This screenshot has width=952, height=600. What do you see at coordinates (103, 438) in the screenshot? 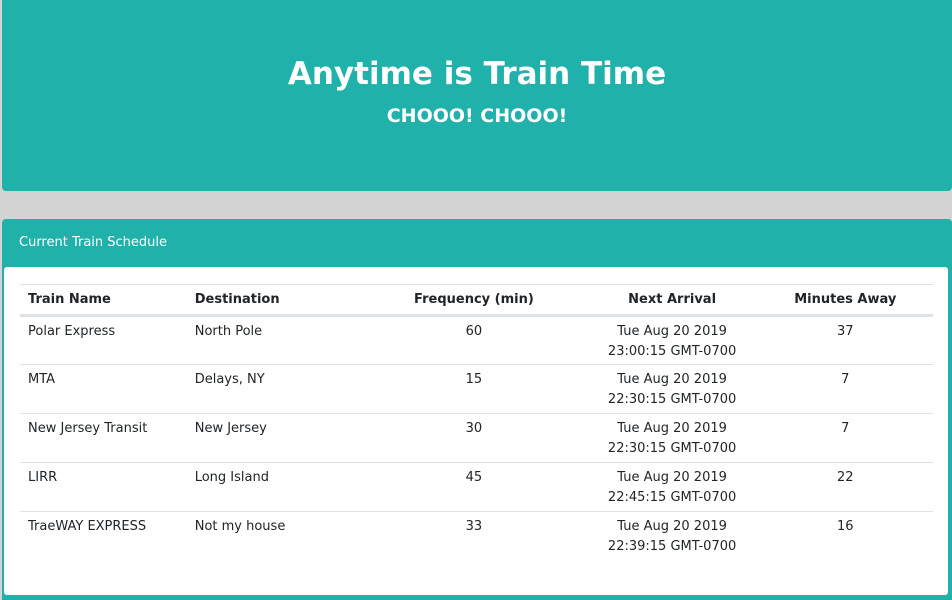
I see `train-name-cell: New Jersey Transit` at bounding box center [103, 438].